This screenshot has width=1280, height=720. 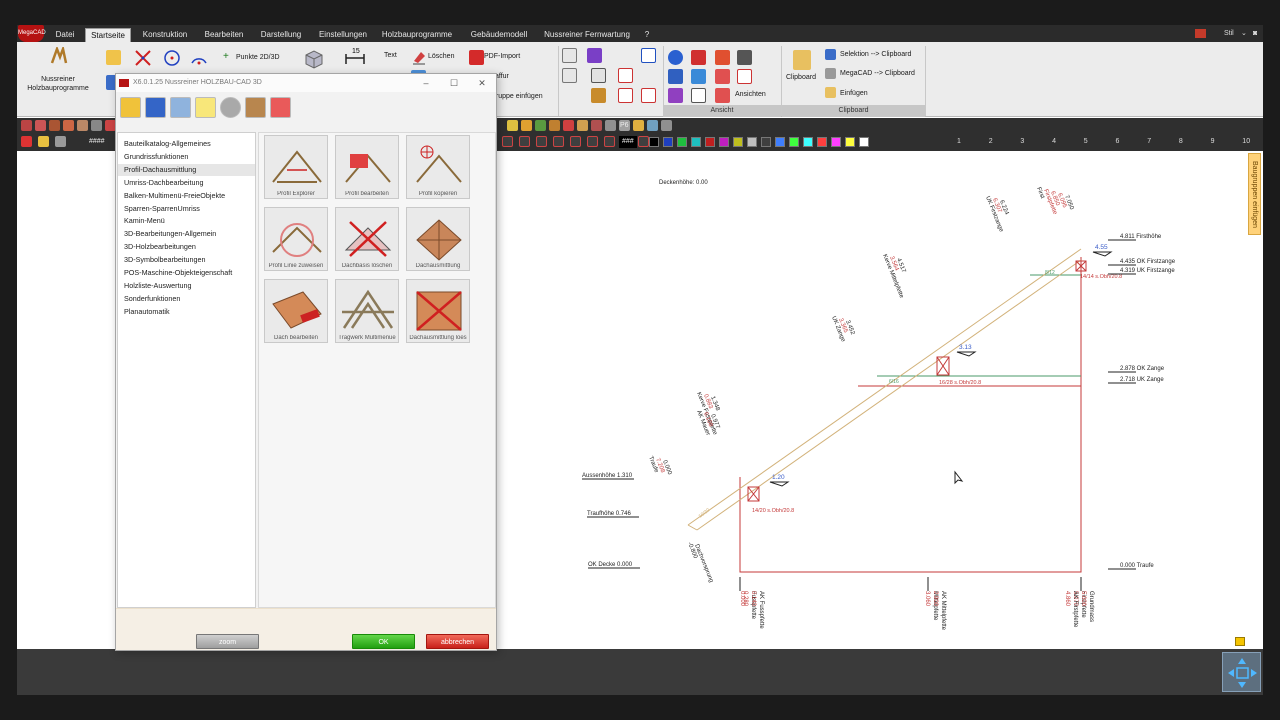 I want to click on selektion-clipboard-button: Selektion --> Clipboard, so click(x=875, y=54).